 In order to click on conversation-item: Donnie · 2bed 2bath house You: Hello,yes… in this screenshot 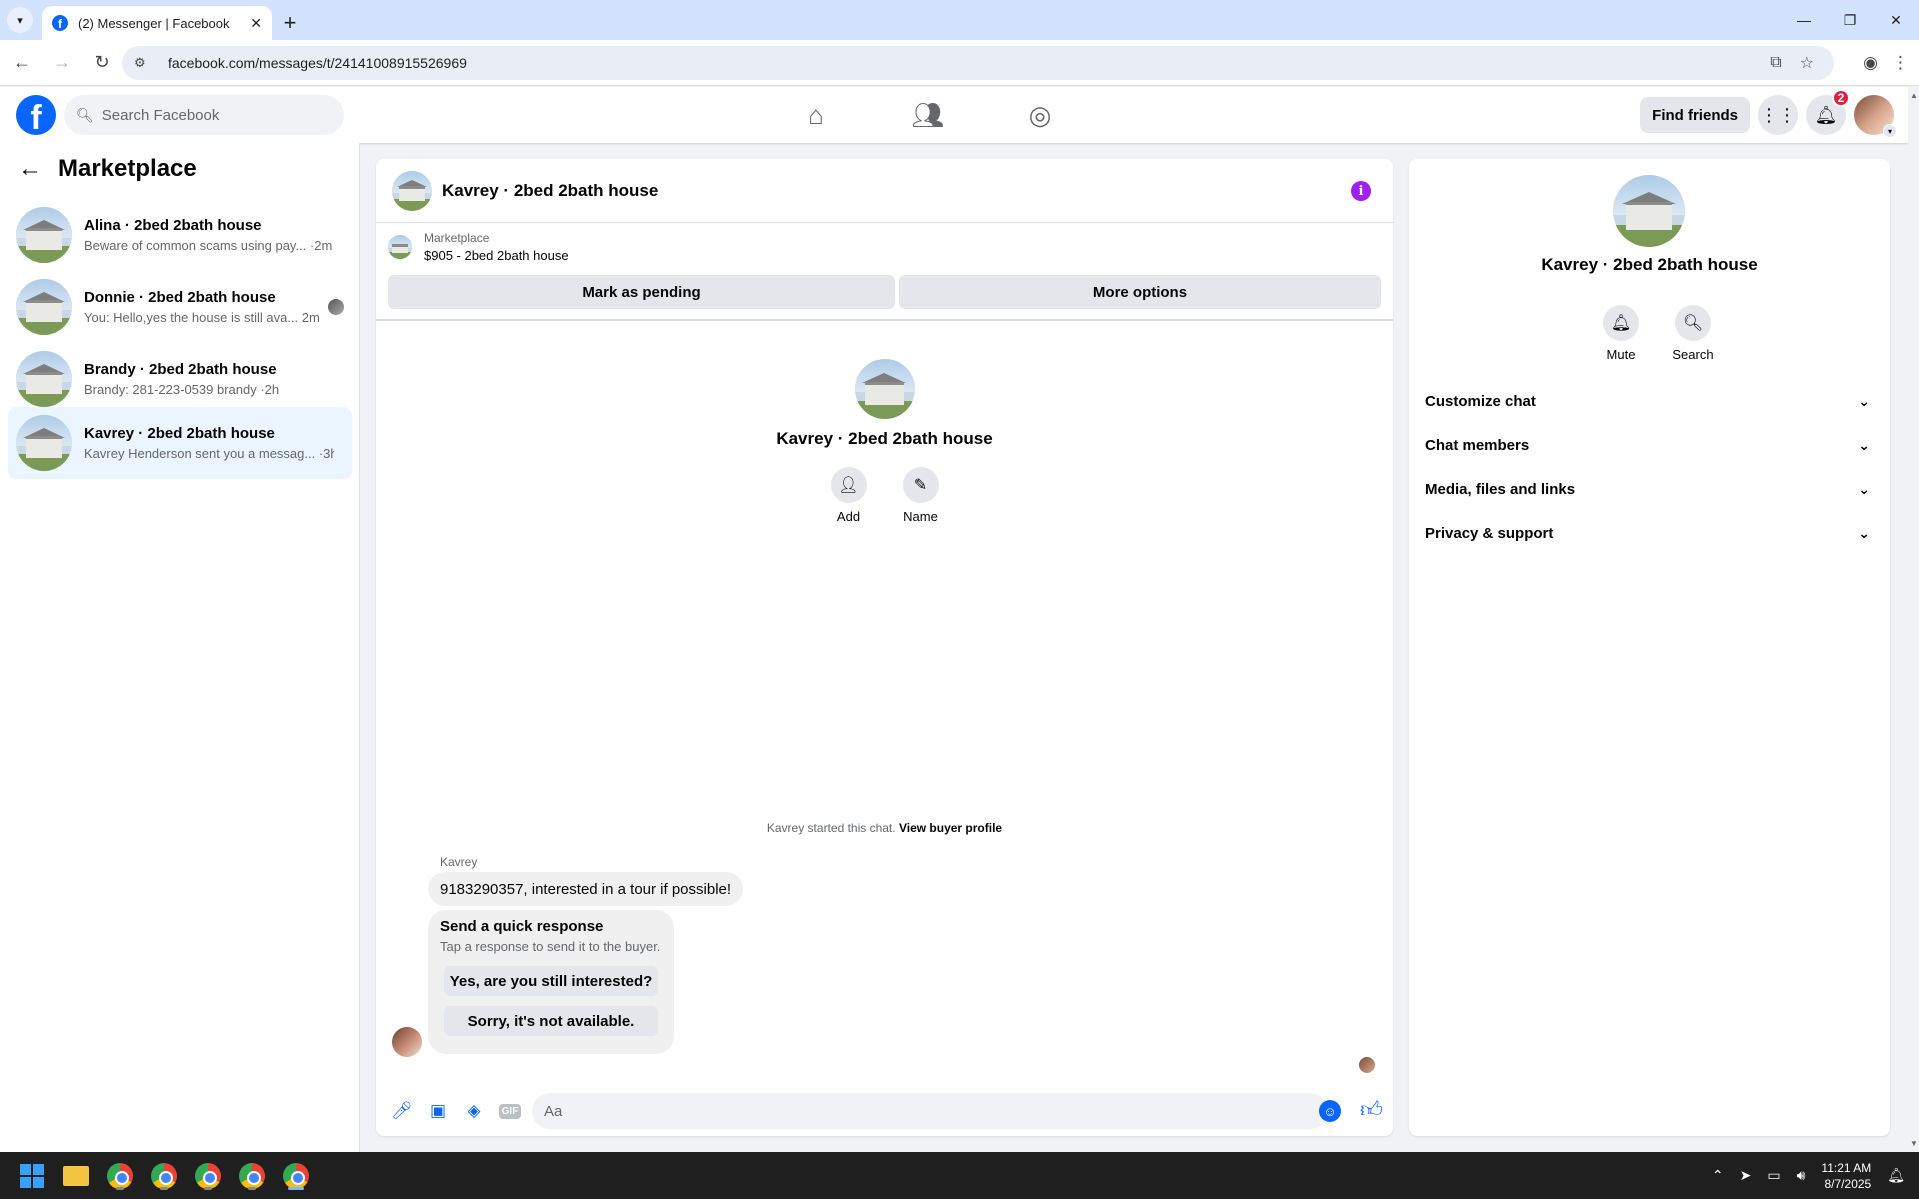, I will do `click(180, 307)`.